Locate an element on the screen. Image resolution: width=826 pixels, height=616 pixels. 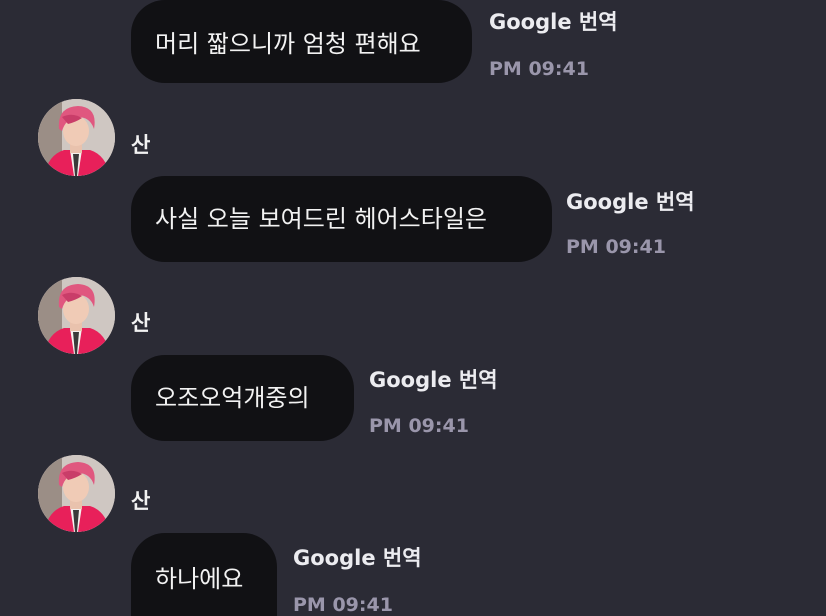
message-text: 사실 오늘 보여드린 헤어스타일은 is located at coordinates (321, 219).